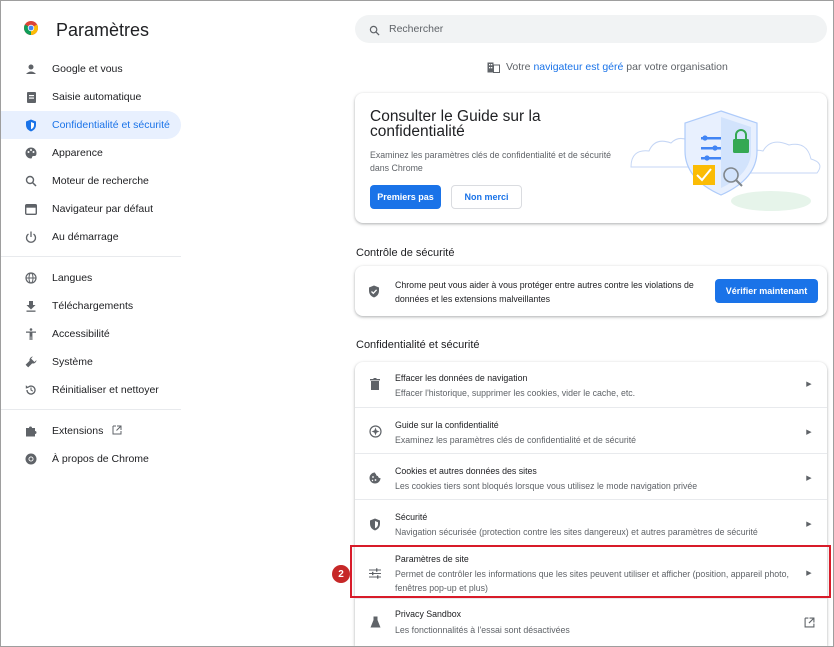 The image size is (834, 647). I want to click on sidebar-item-label: Google et vous, so click(87, 69).